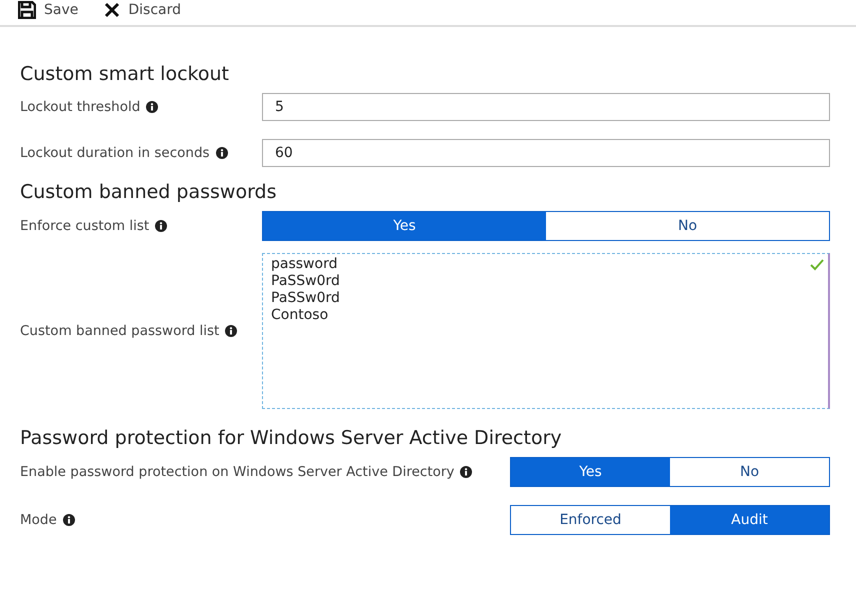 The image size is (856, 590). Describe the element at coordinates (48, 9) in the screenshot. I see `save-button: Save` at that location.